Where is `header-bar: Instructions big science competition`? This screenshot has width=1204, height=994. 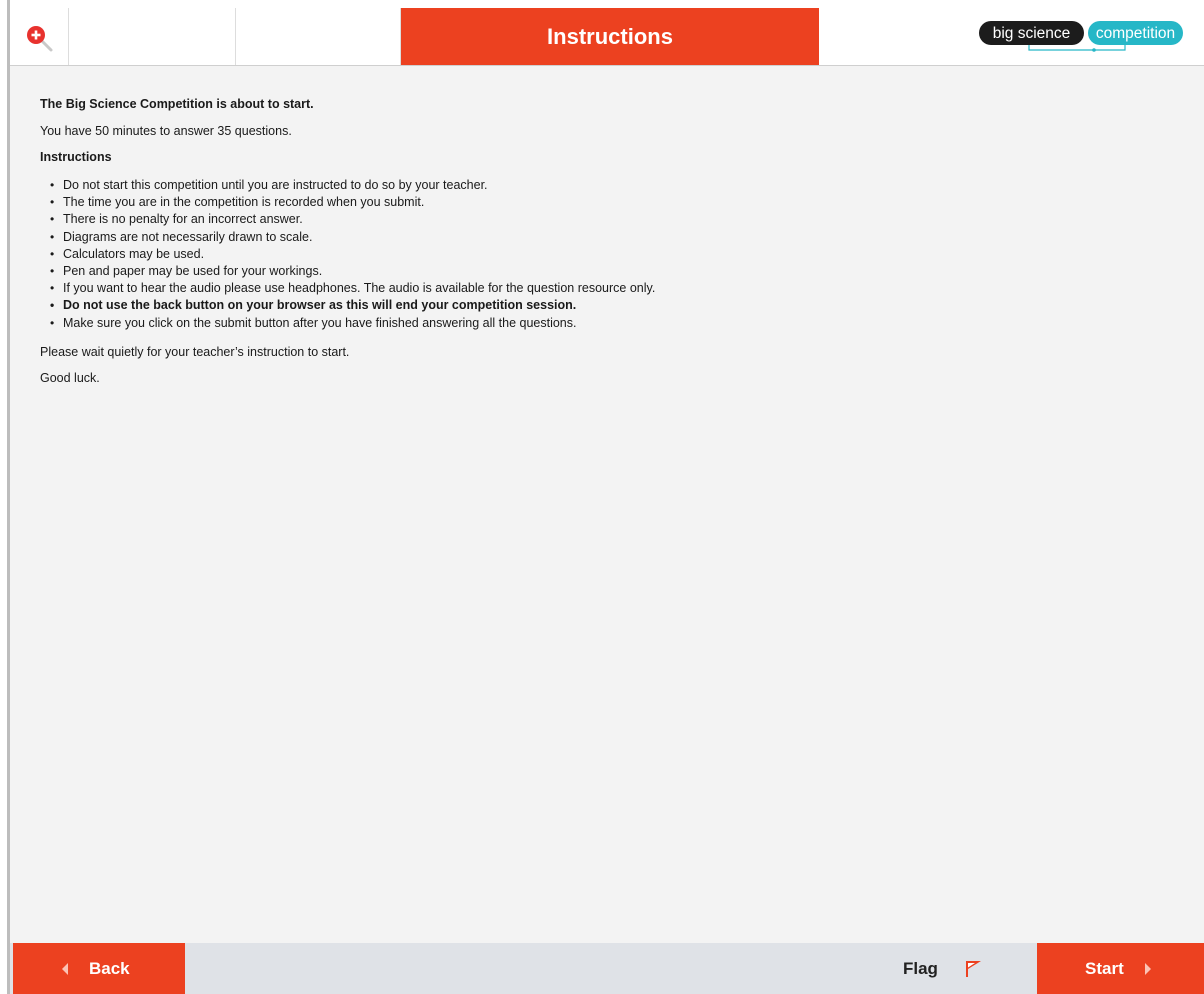
header-bar: Instructions big science competition is located at coordinates (607, 37).